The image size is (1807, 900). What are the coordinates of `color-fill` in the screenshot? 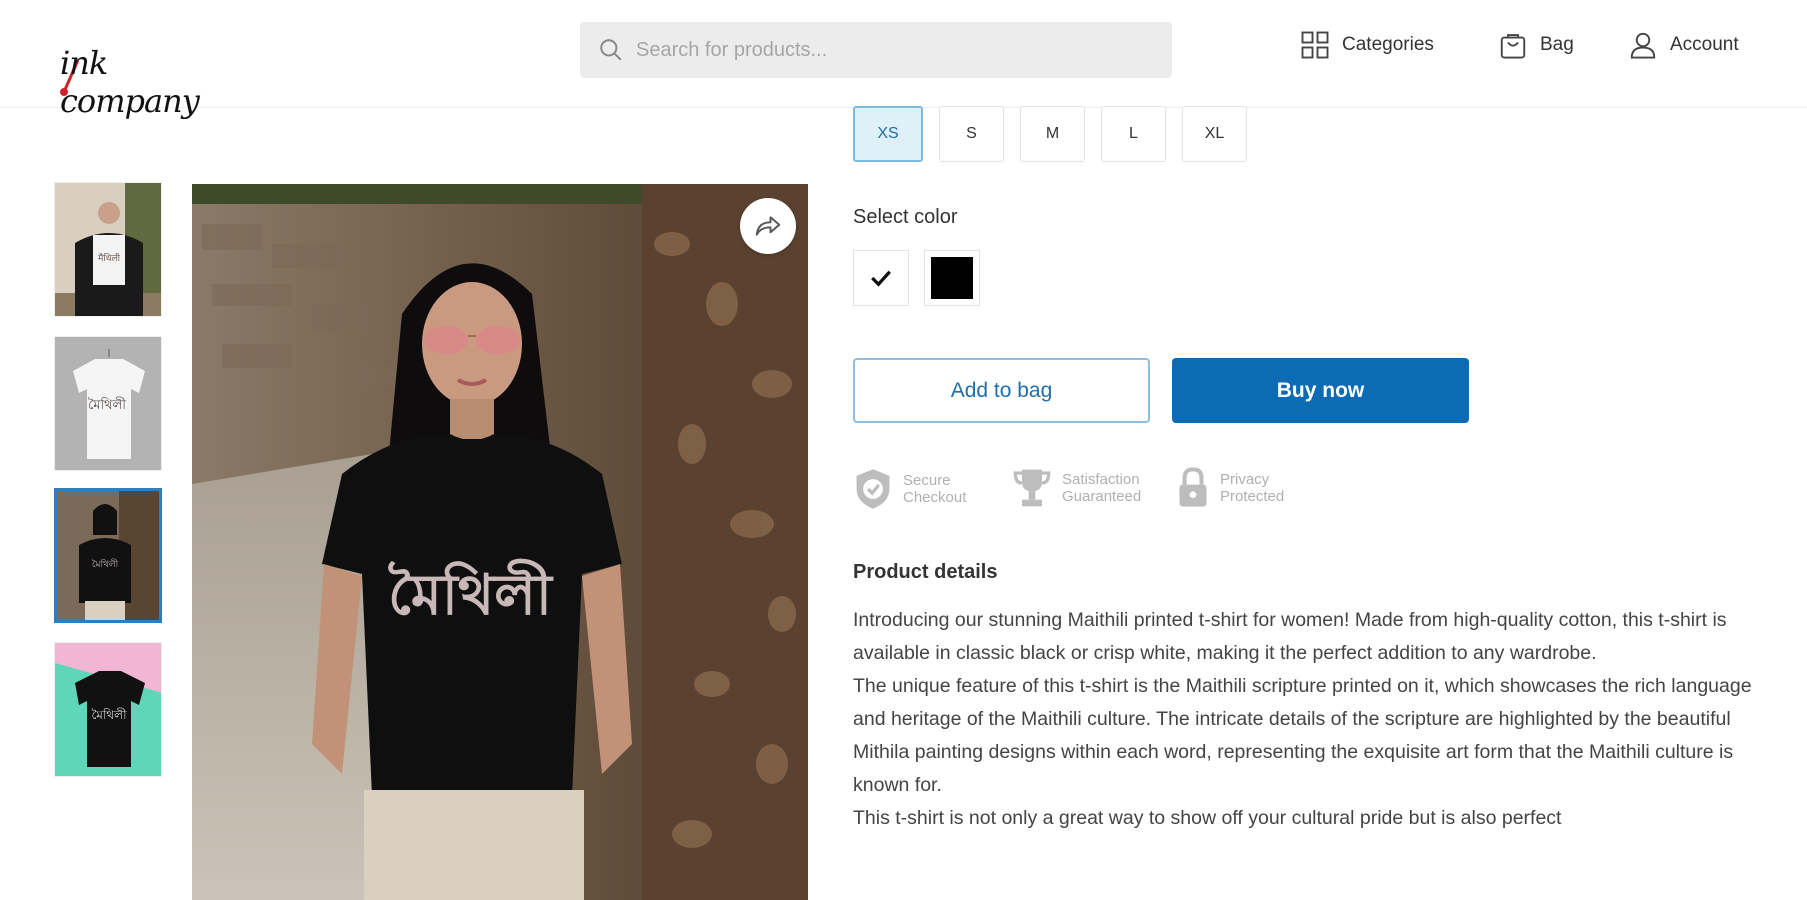 It's located at (952, 278).